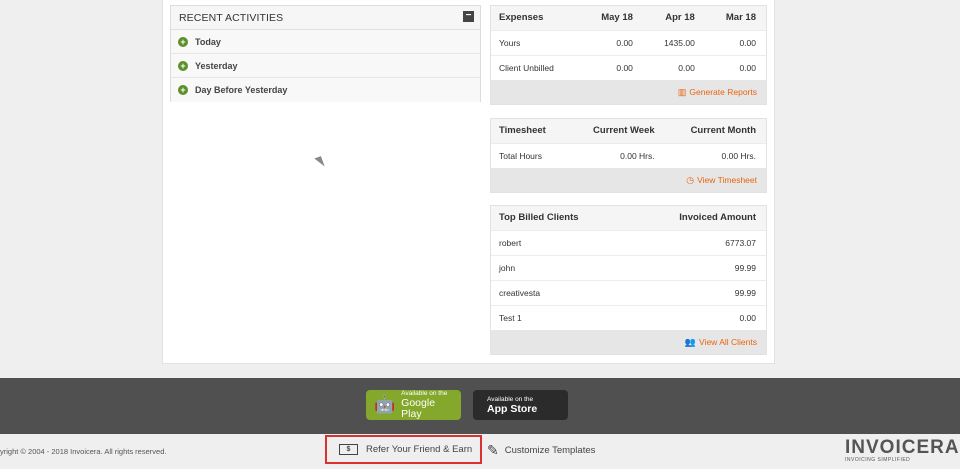 The height and width of the screenshot is (469, 960). Describe the element at coordinates (560, 317) in the screenshot. I see `client-name: Test 1` at that location.